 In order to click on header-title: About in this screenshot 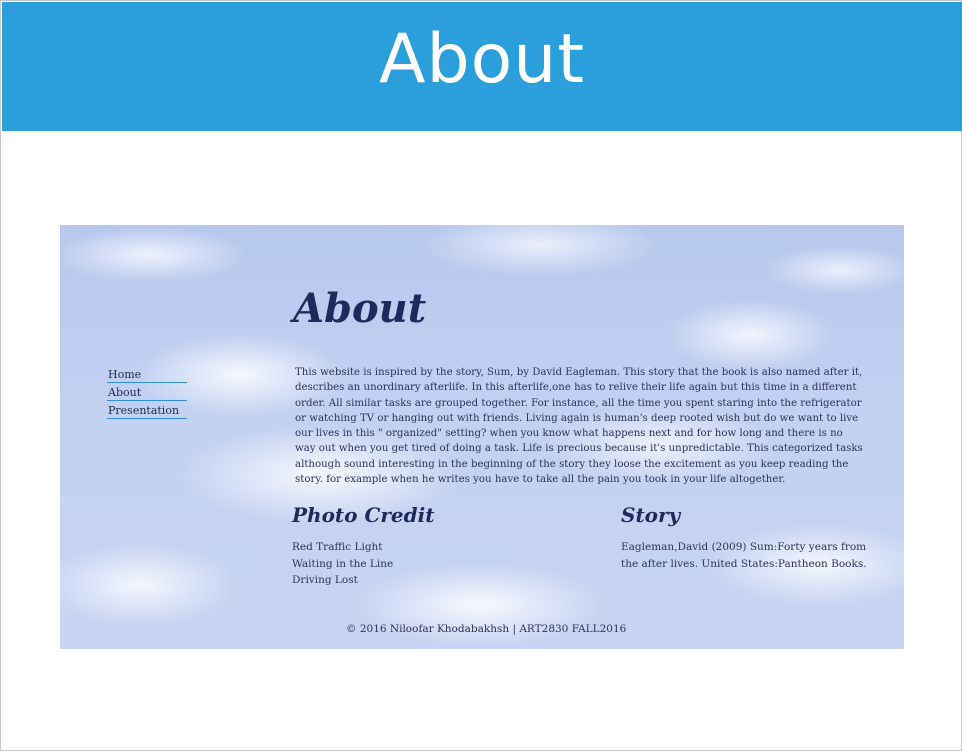, I will do `click(482, 59)`.